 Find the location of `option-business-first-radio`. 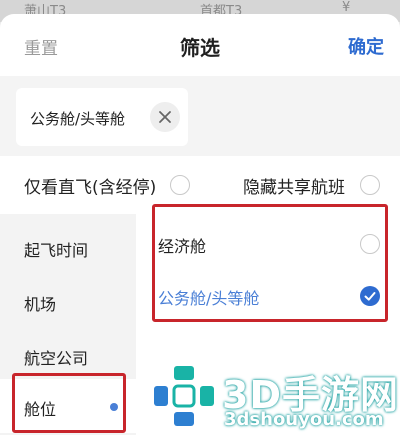

option-business-first-radio is located at coordinates (370, 296).